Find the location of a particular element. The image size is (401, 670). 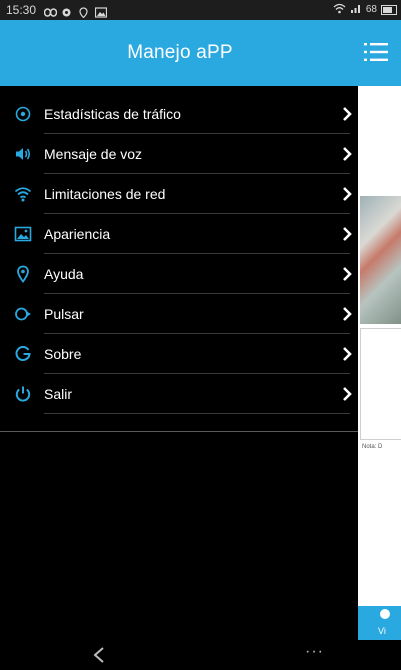

play-circle-icon is located at coordinates (23, 314).